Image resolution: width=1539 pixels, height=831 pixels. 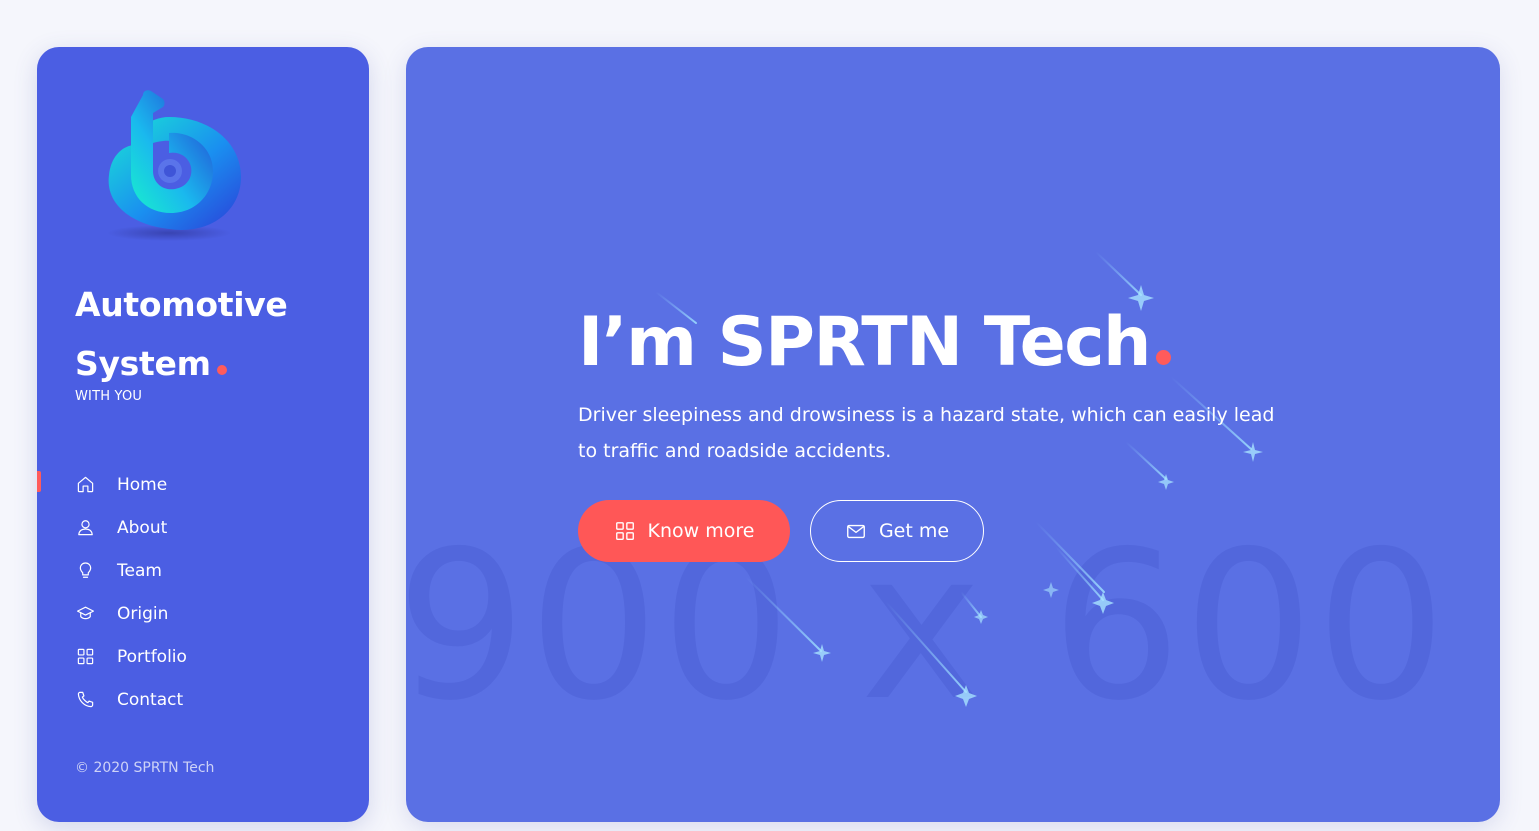 I want to click on get-me-button: Get me, so click(x=897, y=531).